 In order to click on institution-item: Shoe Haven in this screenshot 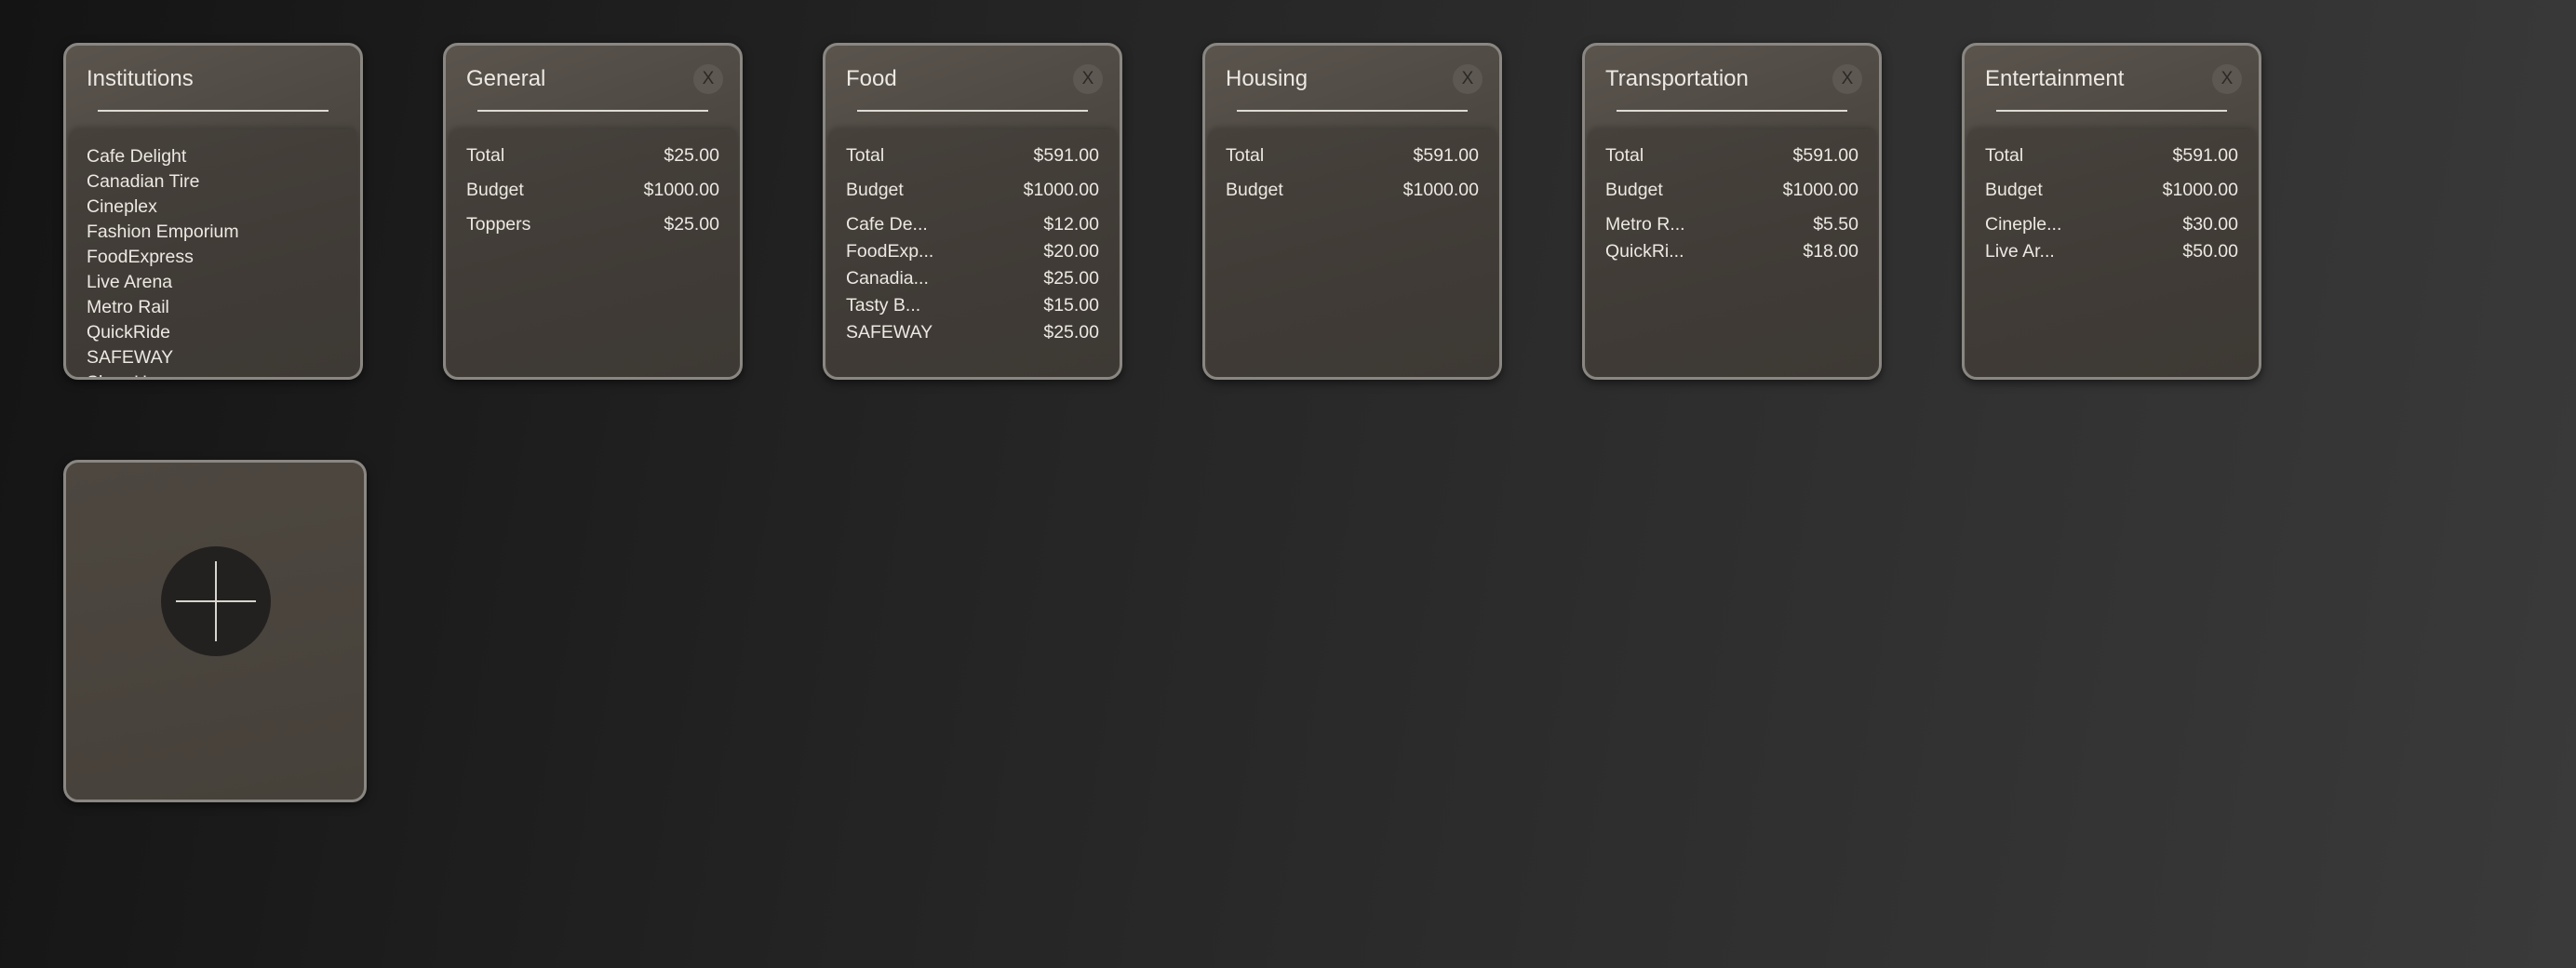, I will do `click(163, 373)`.